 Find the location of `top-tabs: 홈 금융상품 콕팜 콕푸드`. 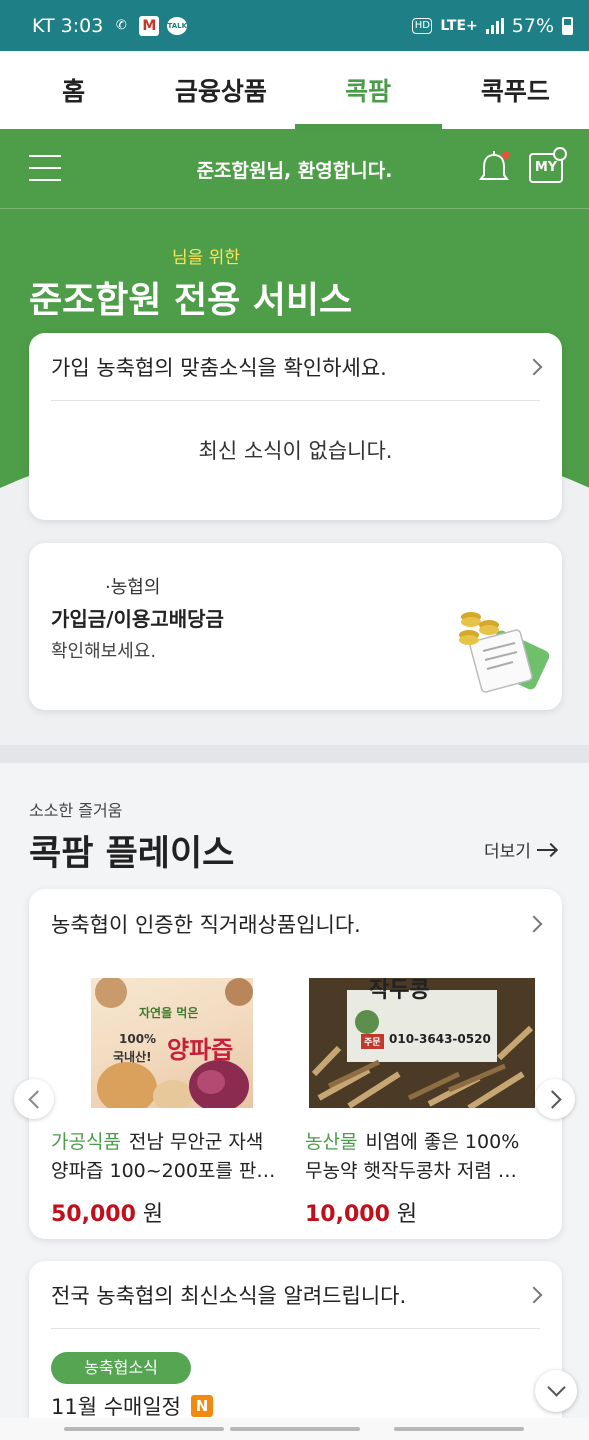

top-tabs: 홈 금융상품 콕팜 콕푸드 is located at coordinates (294, 90).